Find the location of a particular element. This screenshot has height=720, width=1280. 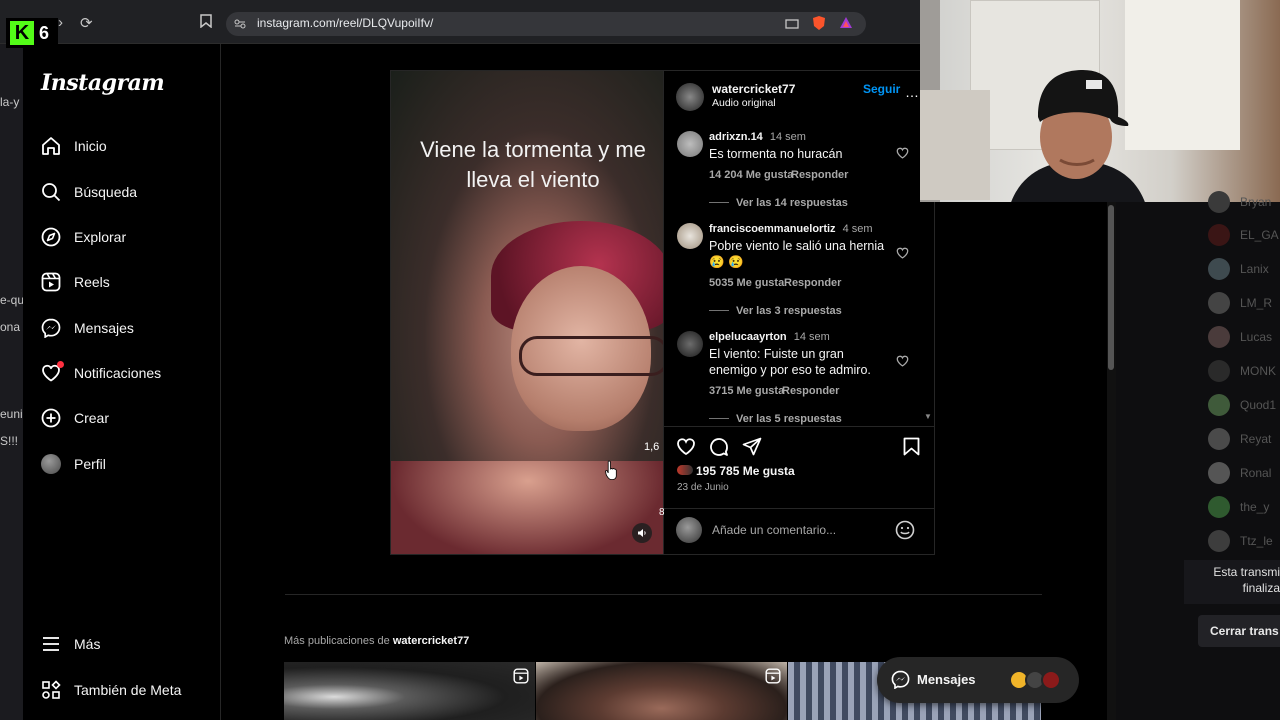

sidebar-item-inicio: Inicio is located at coordinates (125, 146).